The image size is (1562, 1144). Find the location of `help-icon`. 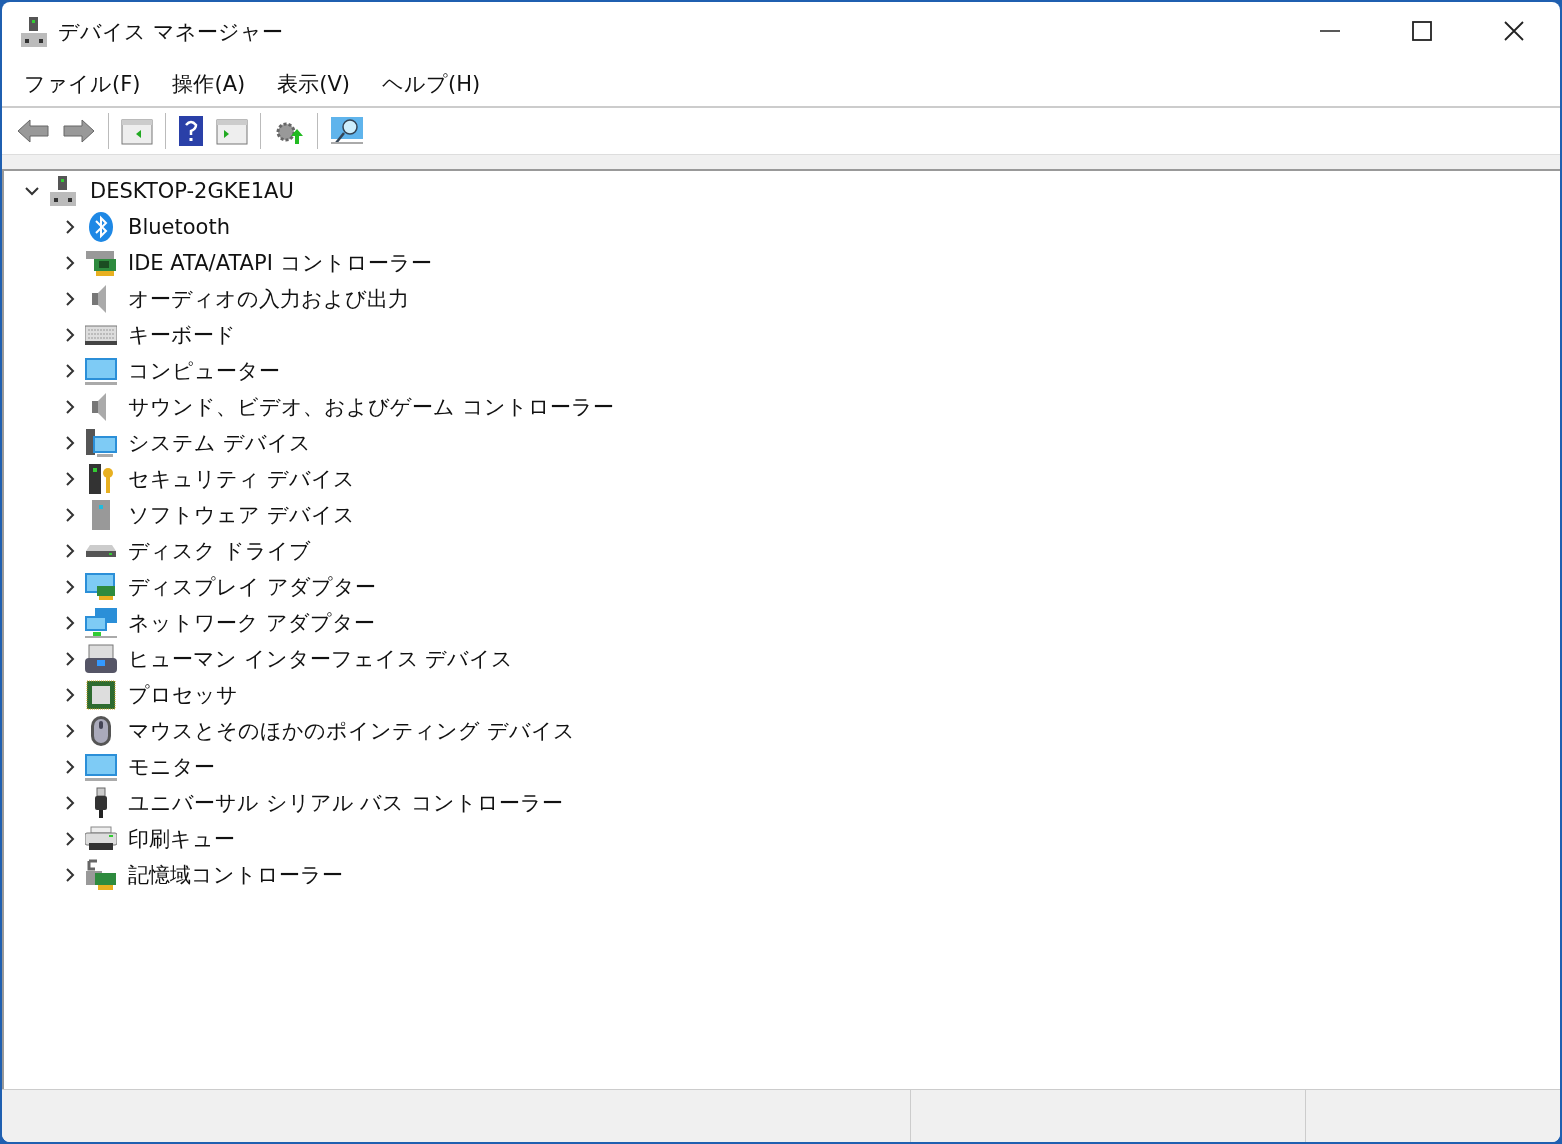

help-icon is located at coordinates (191, 131).